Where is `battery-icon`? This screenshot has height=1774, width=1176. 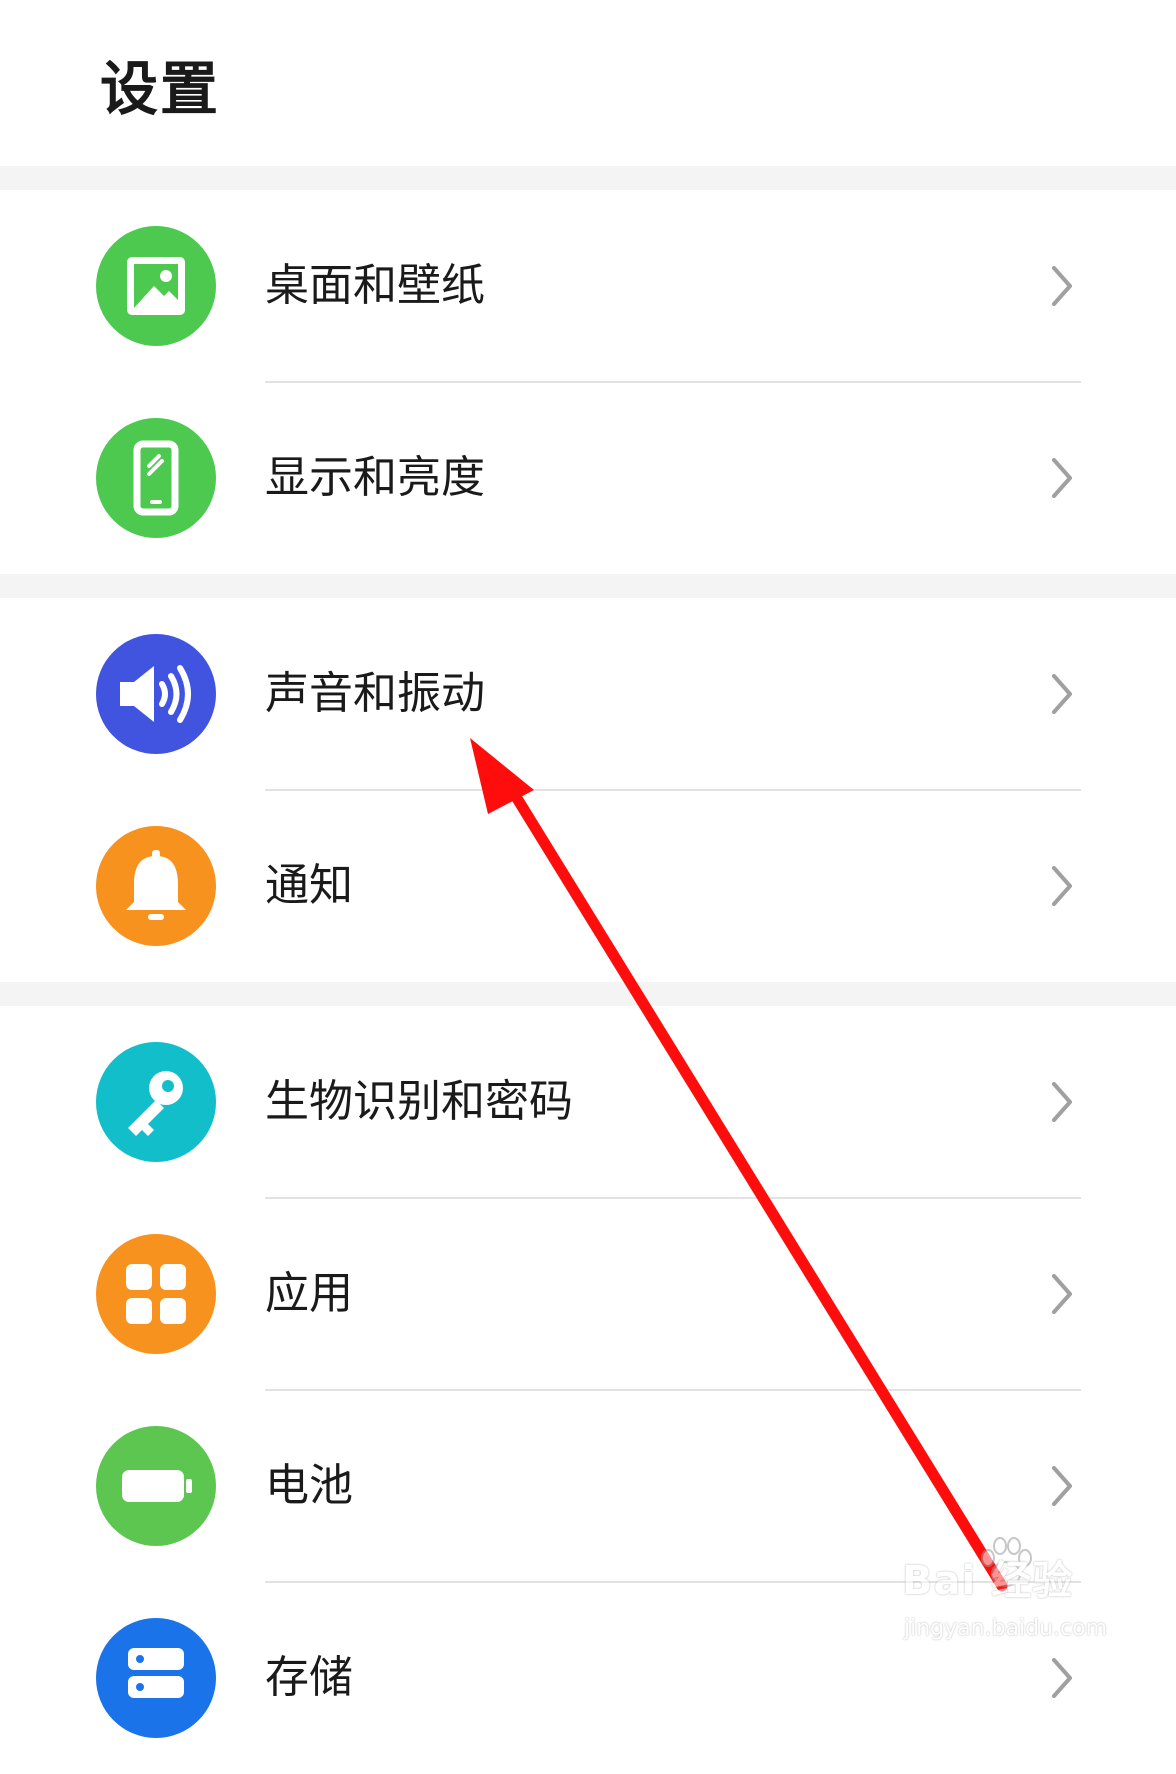
battery-icon is located at coordinates (156, 1486).